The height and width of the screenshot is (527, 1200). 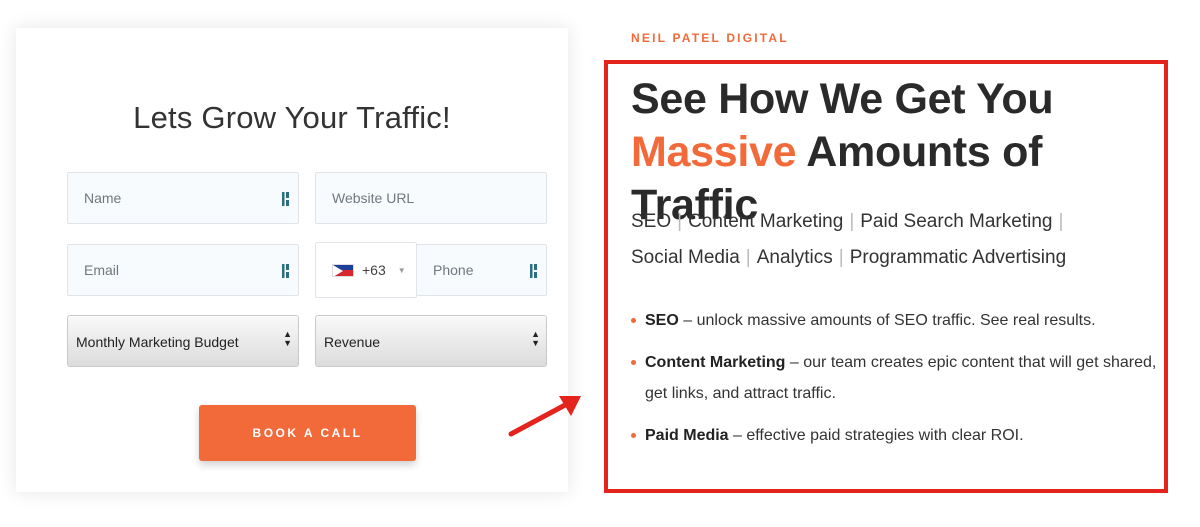 I want to click on service-item: Programmatic Advertising, so click(x=958, y=257).